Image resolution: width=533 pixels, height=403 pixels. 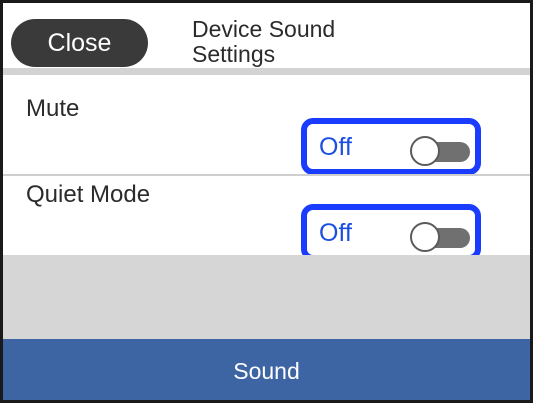 What do you see at coordinates (53, 108) in the screenshot?
I see `mute-label: Mute` at bounding box center [53, 108].